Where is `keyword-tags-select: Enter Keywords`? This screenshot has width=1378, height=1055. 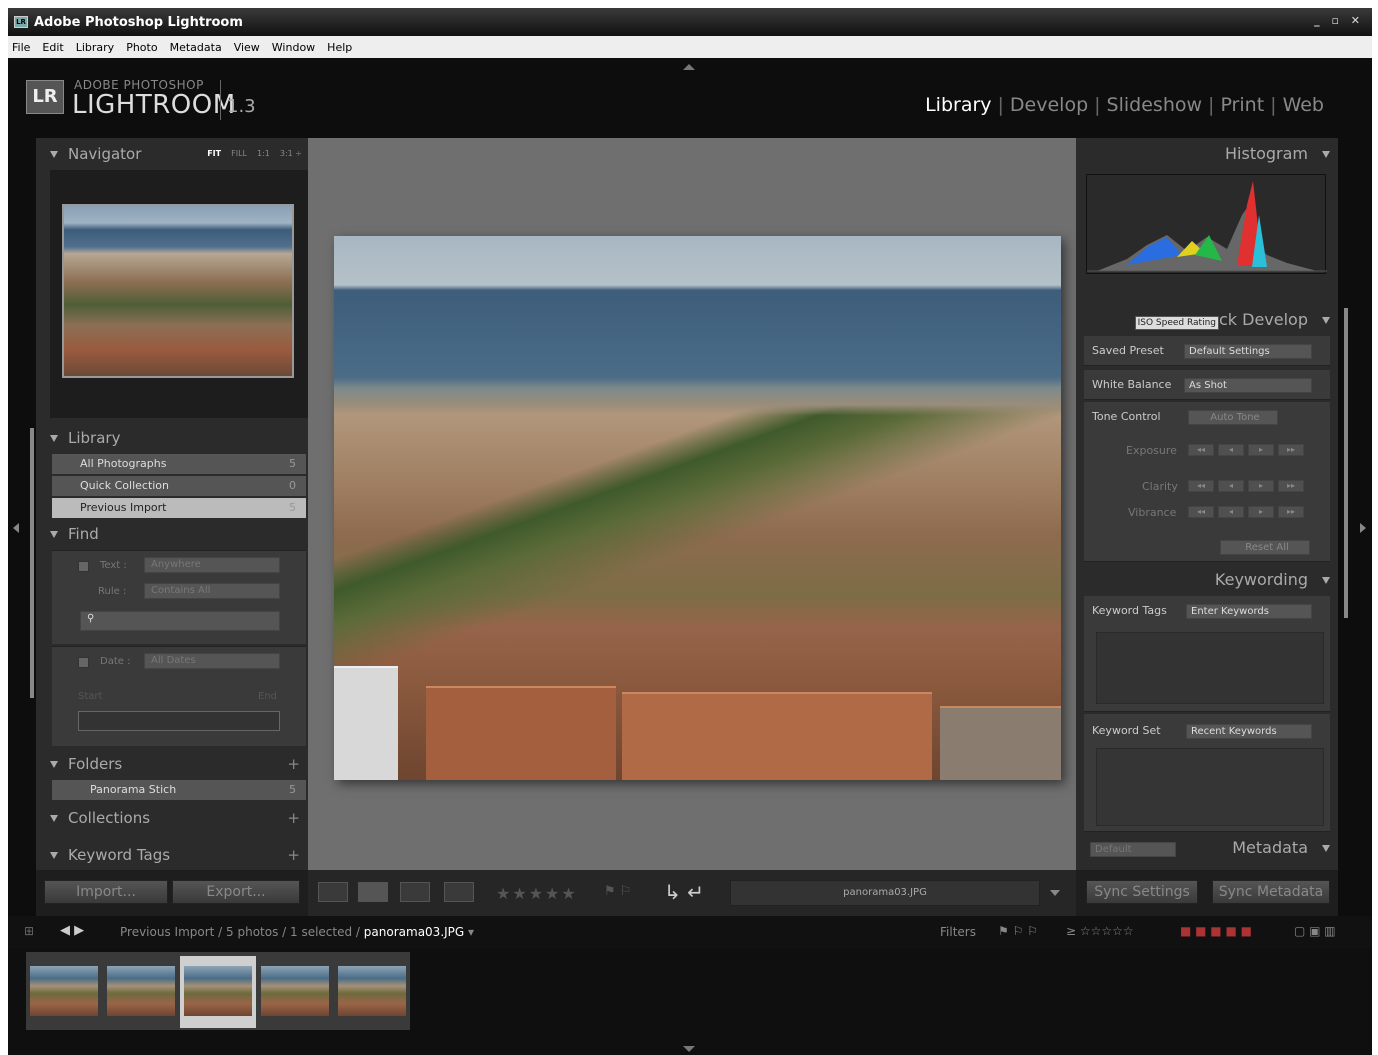
keyword-tags-select: Enter Keywords is located at coordinates (1249, 611).